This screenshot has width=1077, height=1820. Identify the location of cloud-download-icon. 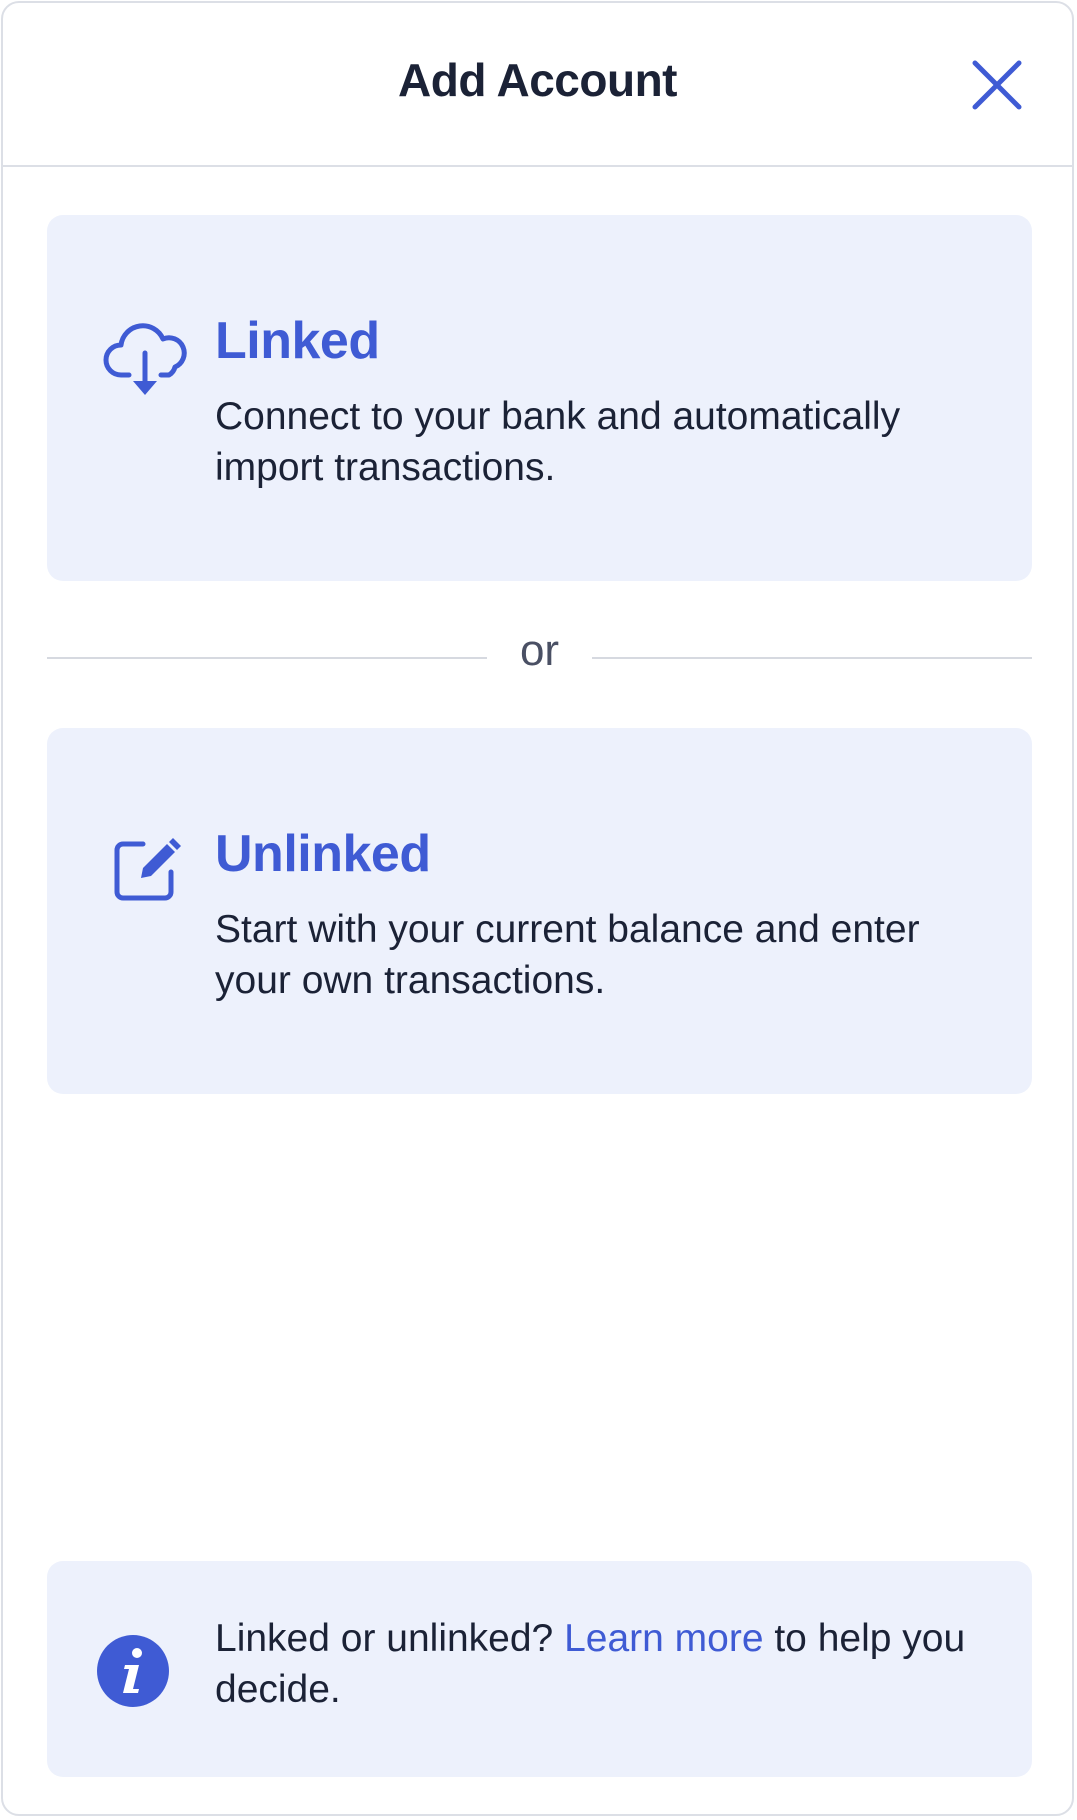
(146, 358).